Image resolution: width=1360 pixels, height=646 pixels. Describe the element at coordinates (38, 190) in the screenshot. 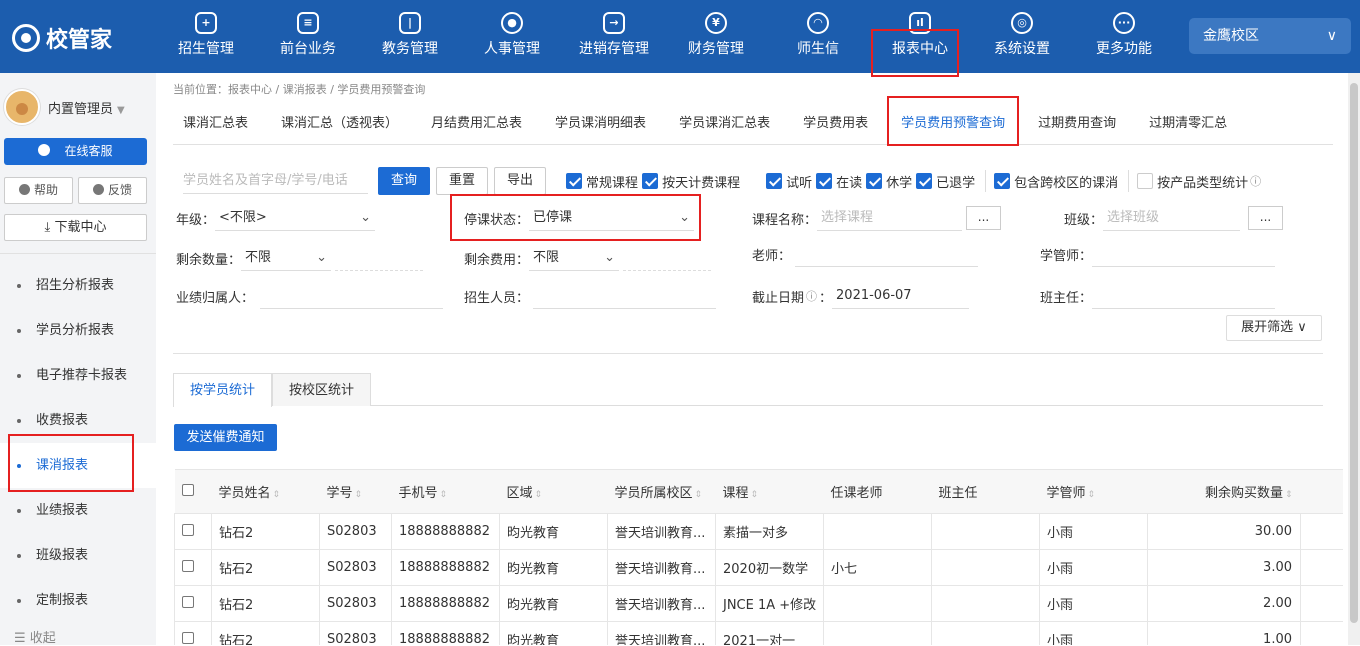

I see `help-button: 帮助` at that location.